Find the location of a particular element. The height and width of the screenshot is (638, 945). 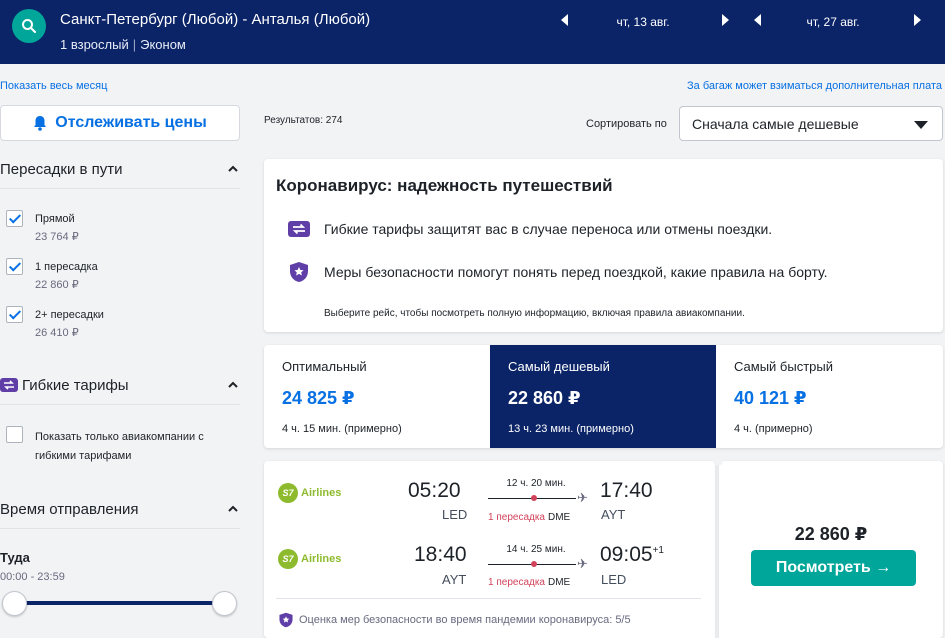

stops-filter-header: Пересадки в пути is located at coordinates (120, 169).